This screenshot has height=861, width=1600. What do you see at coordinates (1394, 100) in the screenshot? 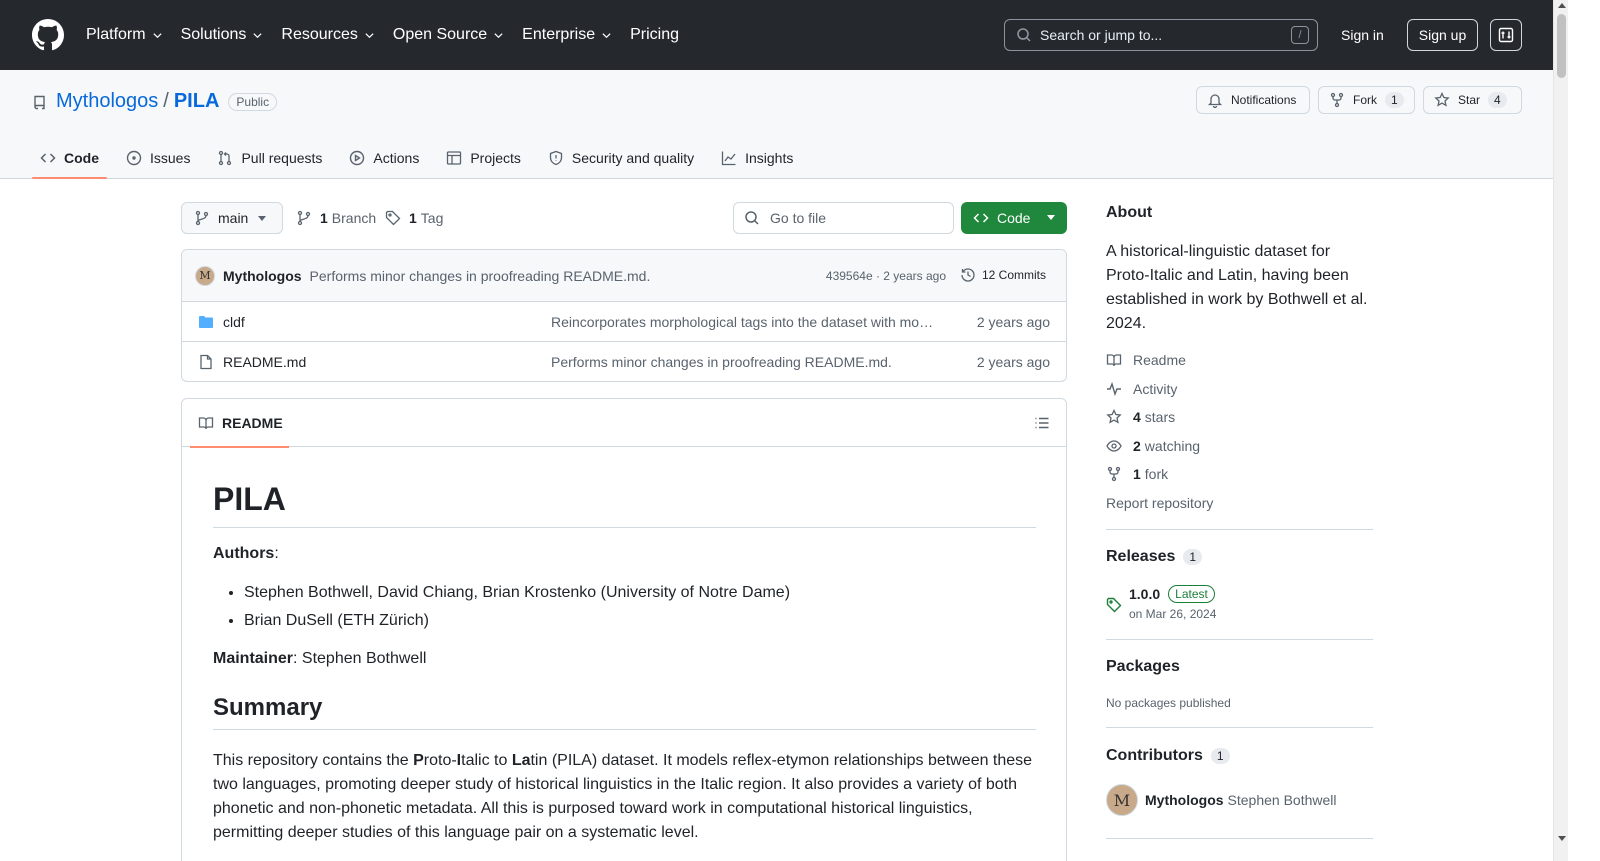
I see `fork-count: 1` at bounding box center [1394, 100].